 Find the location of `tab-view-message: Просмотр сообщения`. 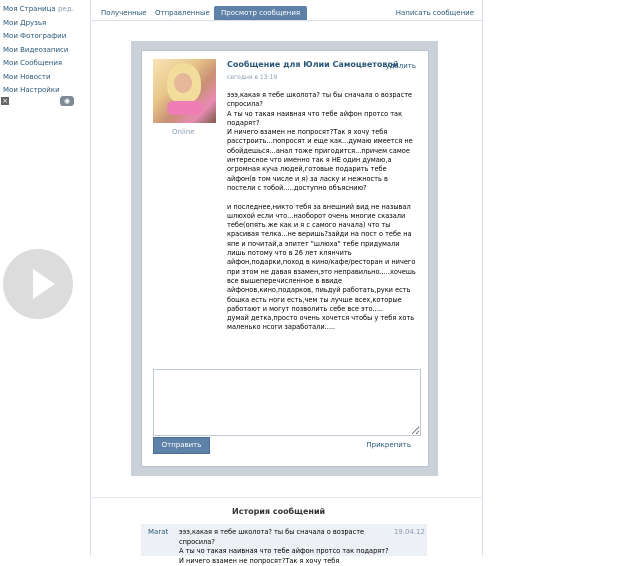

tab-view-message: Просмотр сообщения is located at coordinates (261, 13).